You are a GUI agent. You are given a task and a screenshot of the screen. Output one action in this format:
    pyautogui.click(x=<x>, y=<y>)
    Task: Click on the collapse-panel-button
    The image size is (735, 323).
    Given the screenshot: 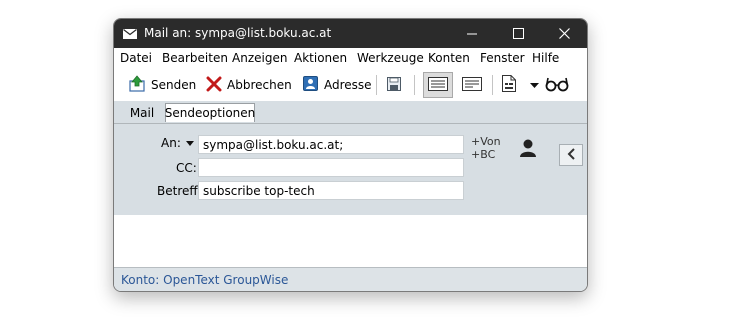 What is the action you would take?
    pyautogui.click(x=571, y=155)
    